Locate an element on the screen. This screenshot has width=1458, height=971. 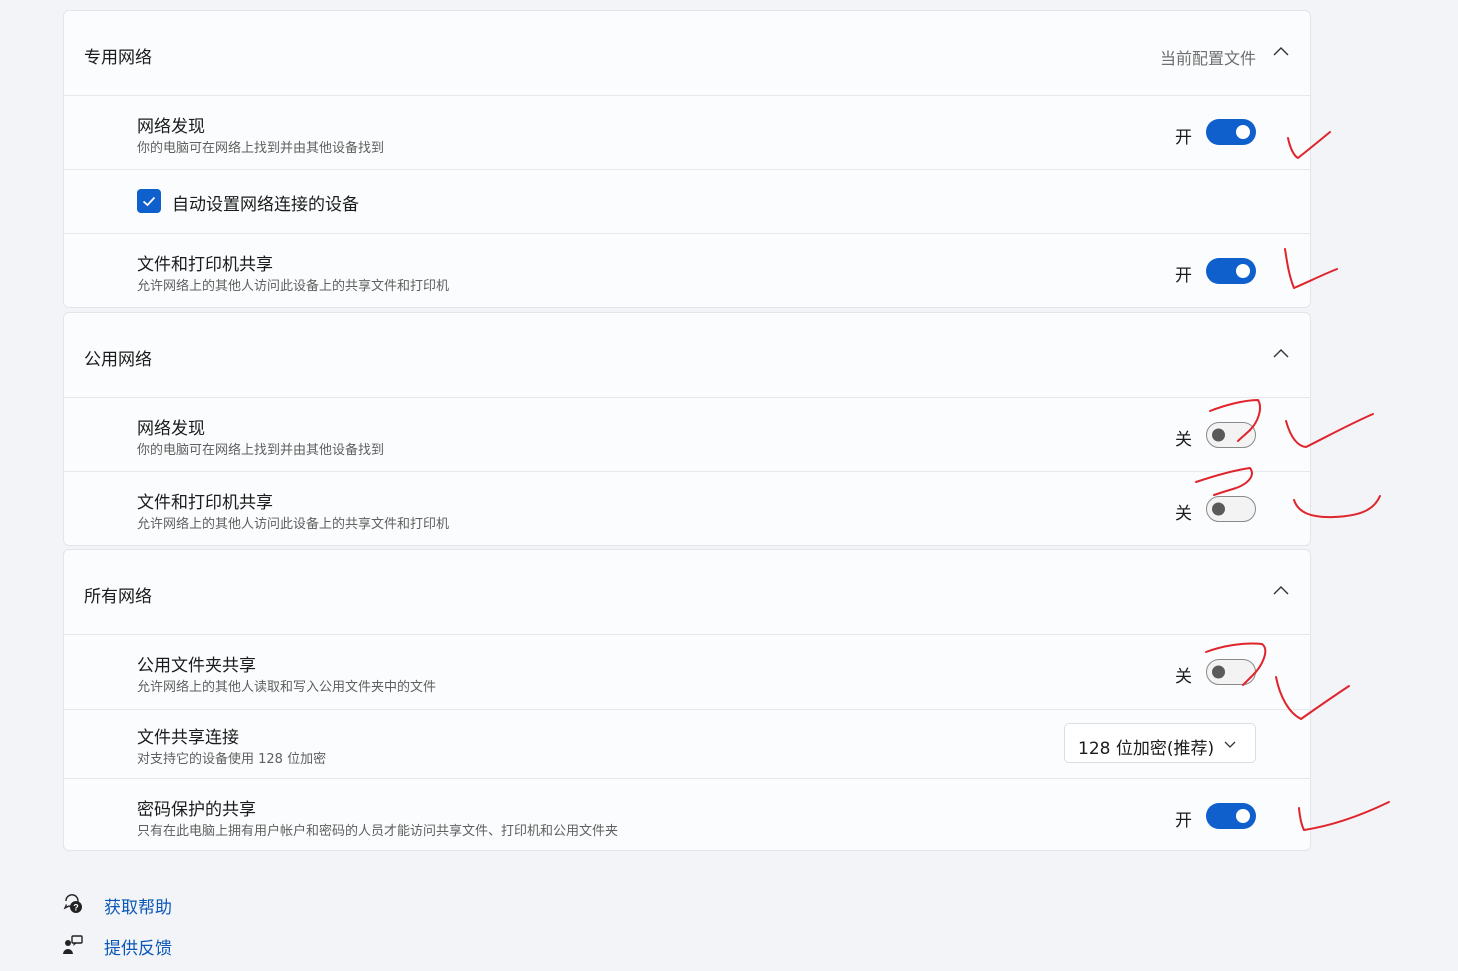
private-network-header: 专用网络 当前配置文件 is located at coordinates (687, 53).